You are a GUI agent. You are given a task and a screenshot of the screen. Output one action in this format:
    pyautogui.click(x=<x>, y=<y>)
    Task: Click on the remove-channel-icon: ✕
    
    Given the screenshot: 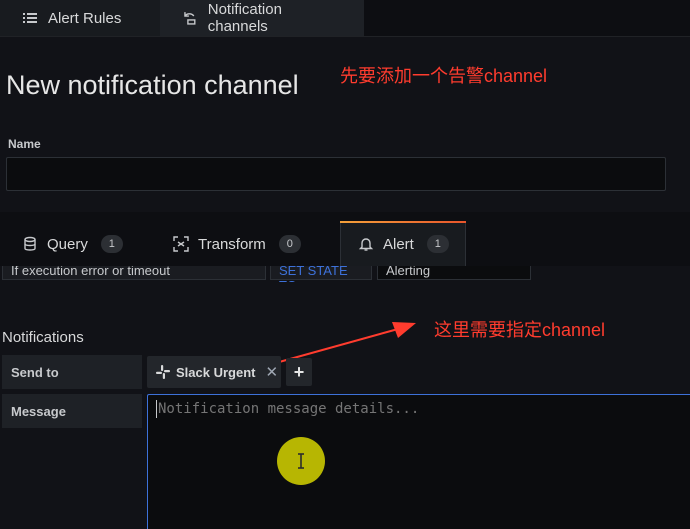 What is the action you would take?
    pyautogui.click(x=271, y=372)
    